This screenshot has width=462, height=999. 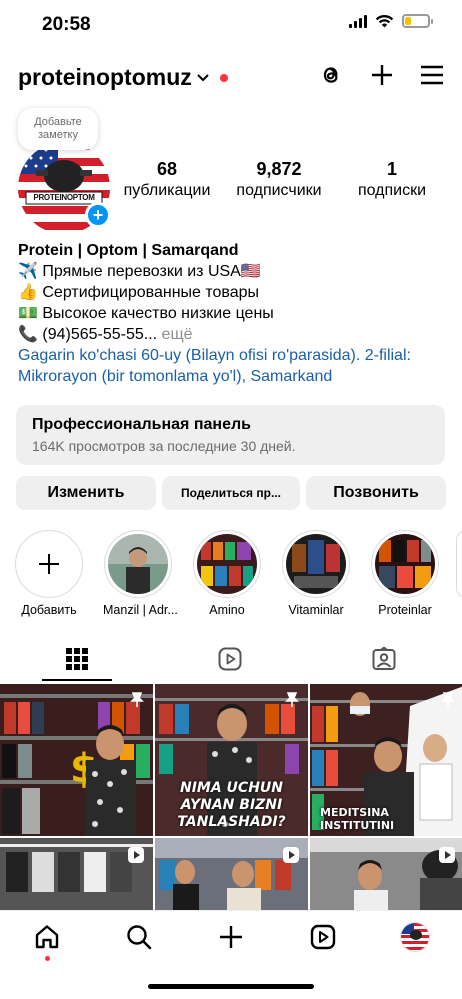 I want to click on dashboard-subtitle: 164K просмотров за последние 30 дней., so click(x=164, y=446).